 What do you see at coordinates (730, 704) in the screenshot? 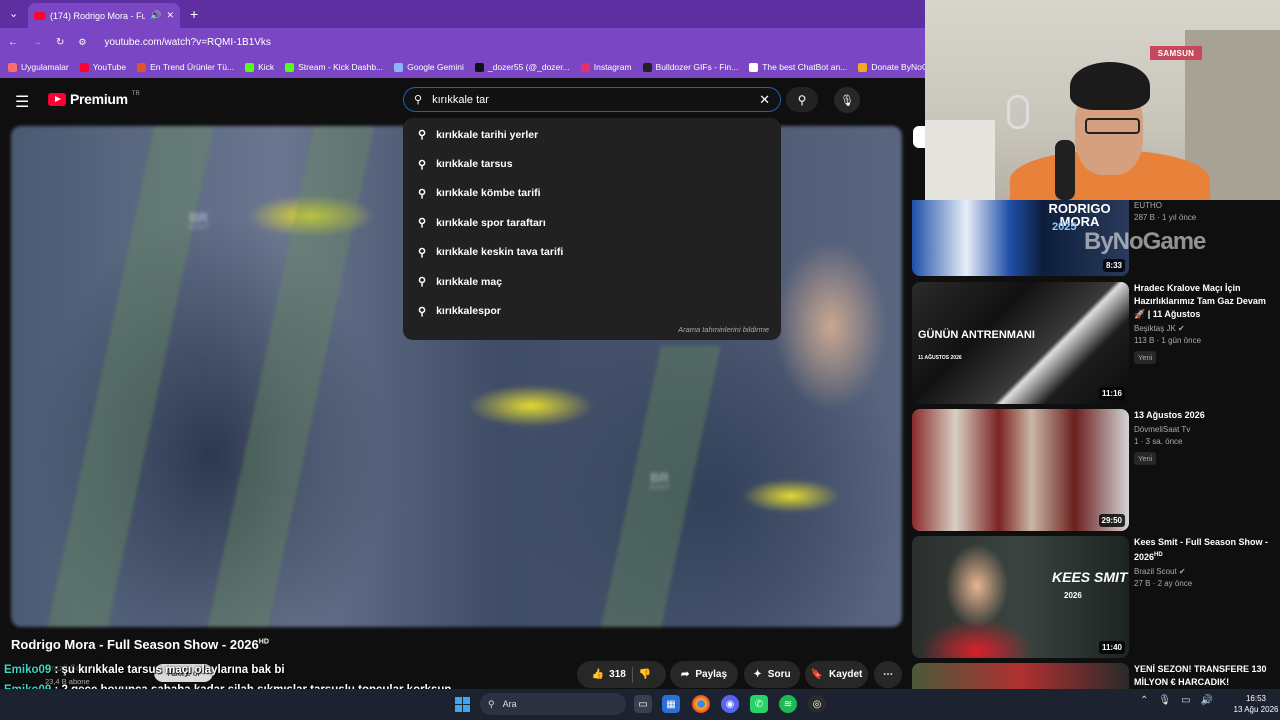
I see `discord-icon: ◉` at bounding box center [730, 704].